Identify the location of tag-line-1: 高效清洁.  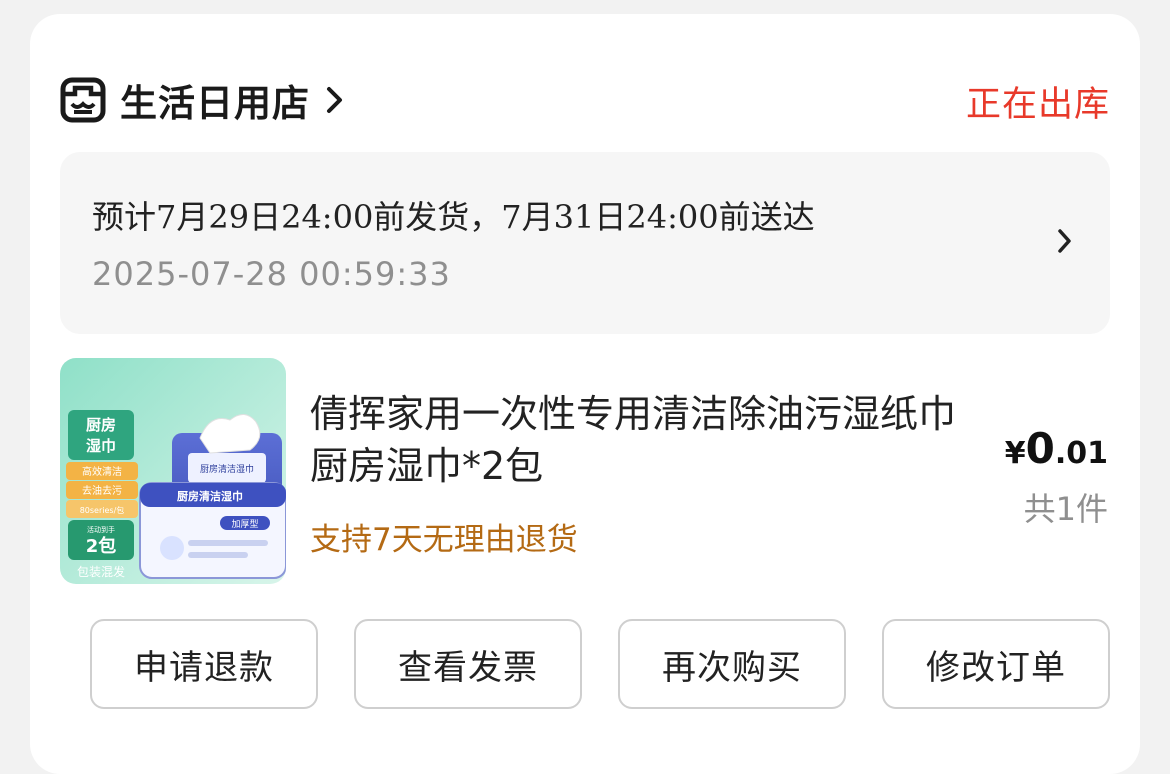
(102, 471).